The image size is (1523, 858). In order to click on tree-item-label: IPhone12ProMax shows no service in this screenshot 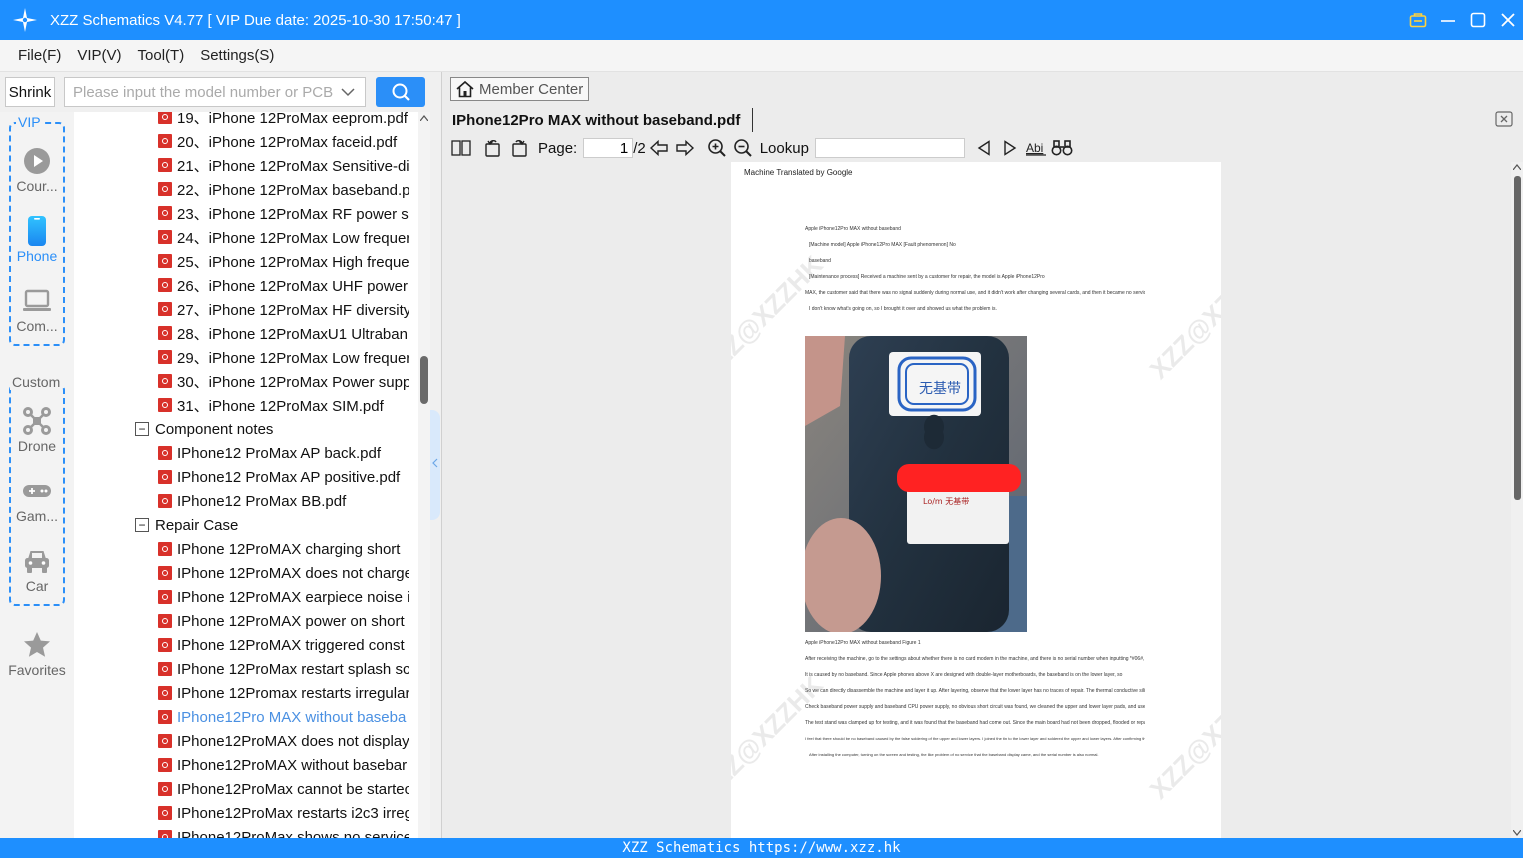, I will do `click(293, 833)`.